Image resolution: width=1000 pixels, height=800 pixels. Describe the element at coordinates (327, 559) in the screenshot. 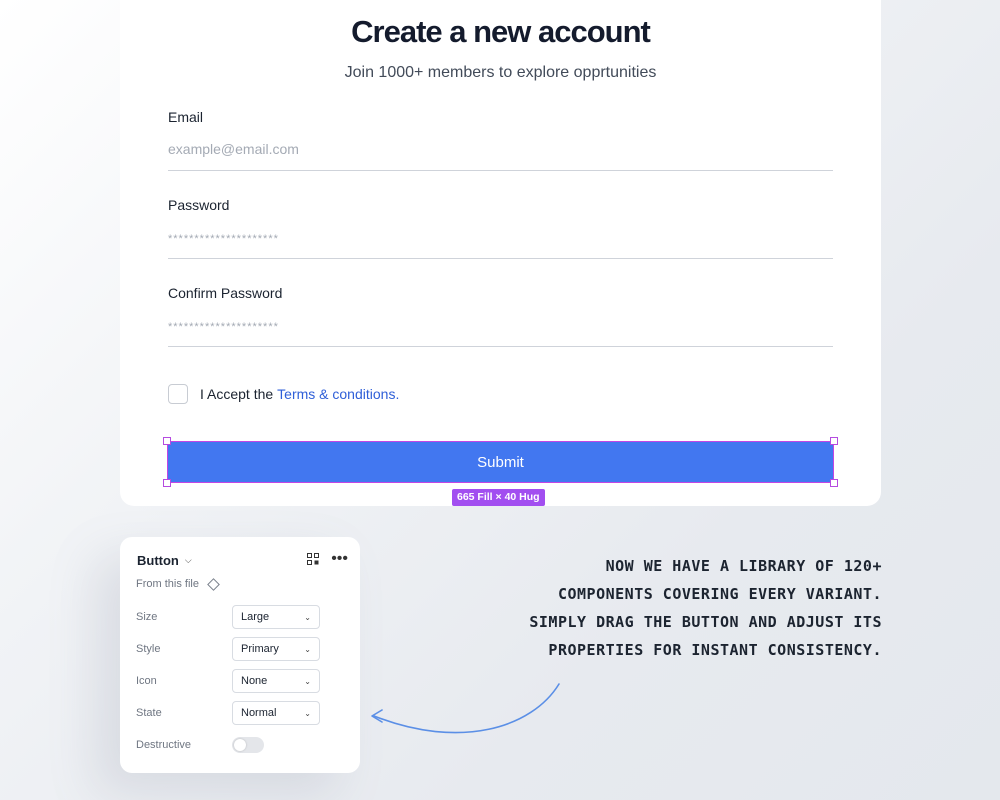

I see `panel-actions: •••` at that location.